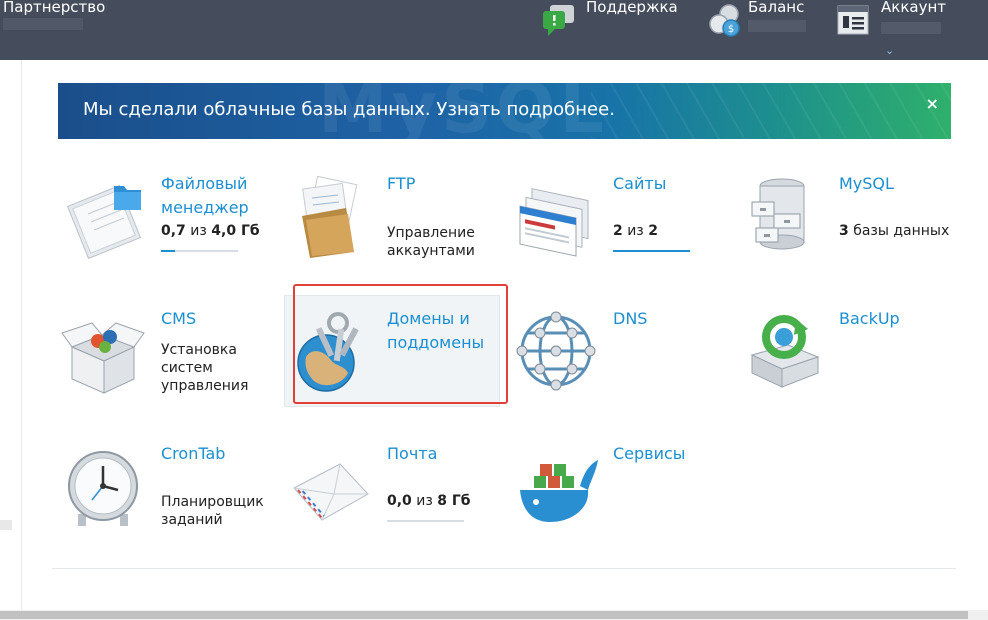  What do you see at coordinates (639, 184) in the screenshot?
I see `sites-title: Сайты` at bounding box center [639, 184].